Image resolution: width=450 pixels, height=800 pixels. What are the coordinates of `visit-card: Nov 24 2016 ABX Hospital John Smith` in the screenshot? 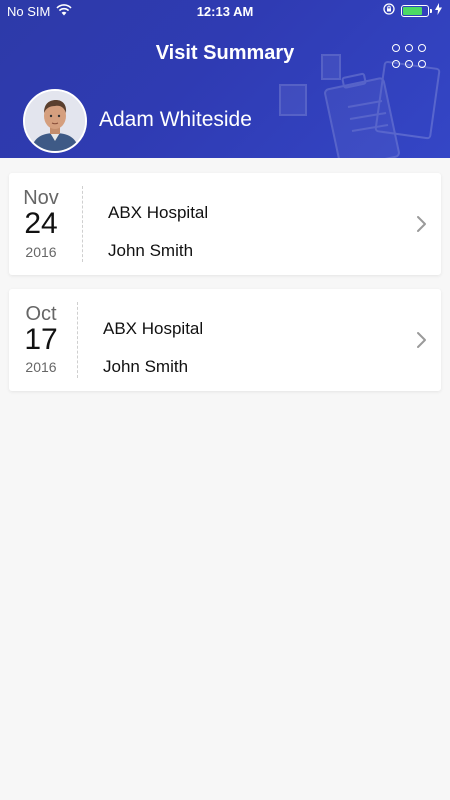 It's located at (225, 224).